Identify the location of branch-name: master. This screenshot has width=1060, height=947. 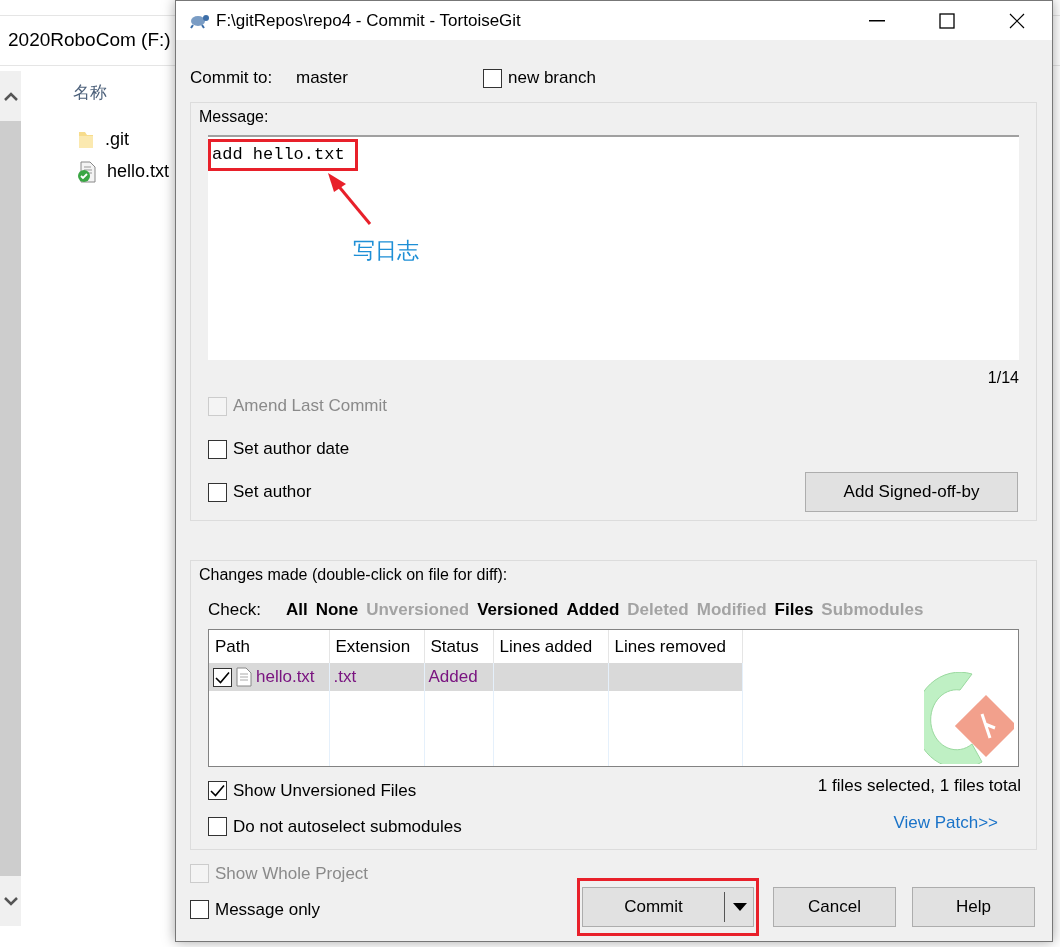
(322, 78).